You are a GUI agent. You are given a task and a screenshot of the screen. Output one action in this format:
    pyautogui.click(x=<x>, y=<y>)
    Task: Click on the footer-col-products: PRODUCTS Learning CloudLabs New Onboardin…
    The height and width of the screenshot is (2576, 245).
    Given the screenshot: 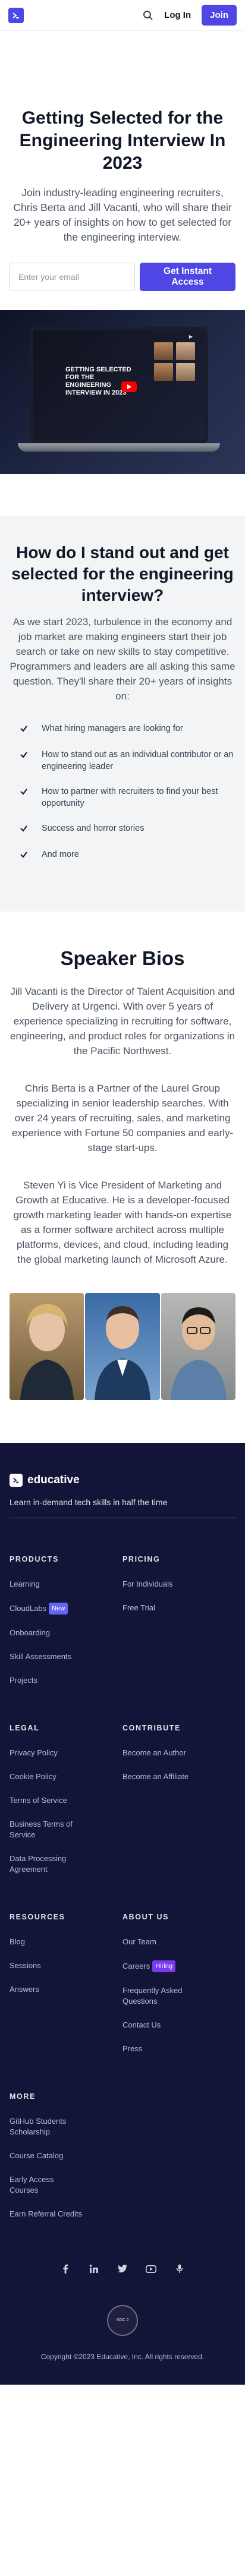 What is the action you would take?
    pyautogui.click(x=66, y=1627)
    